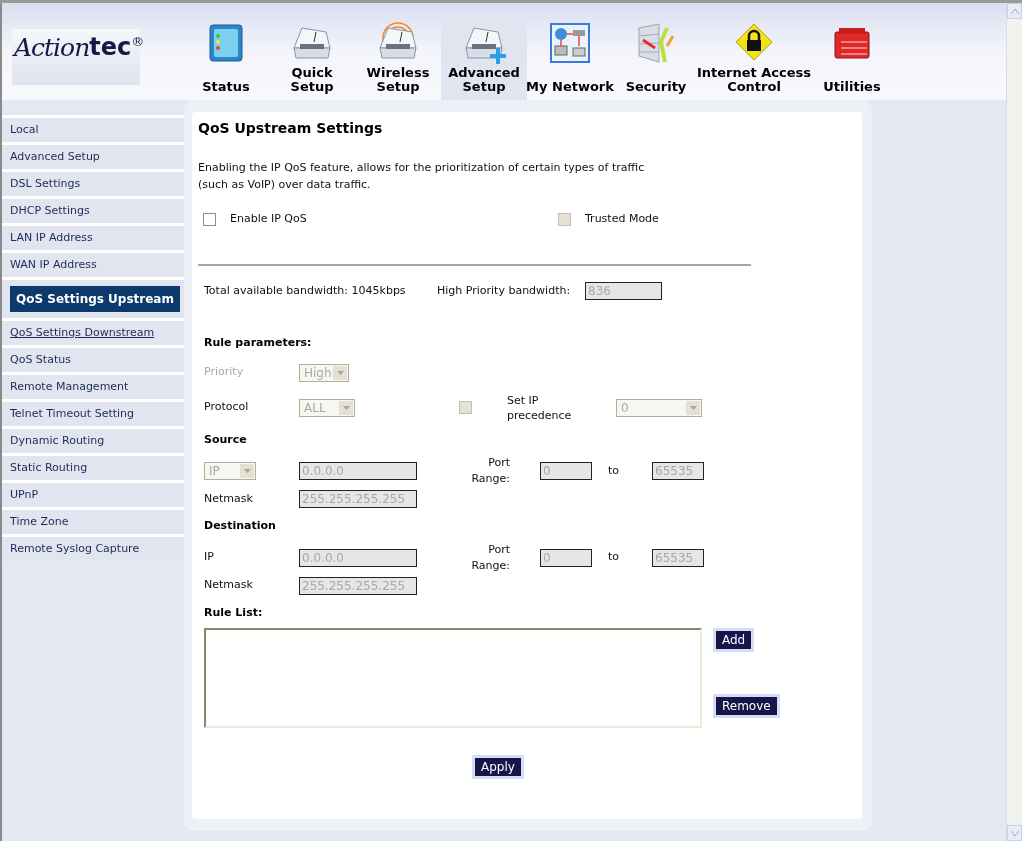 This screenshot has height=841, width=1022. What do you see at coordinates (93, 468) in the screenshot?
I see `sidebar-link: Static Routing` at bounding box center [93, 468].